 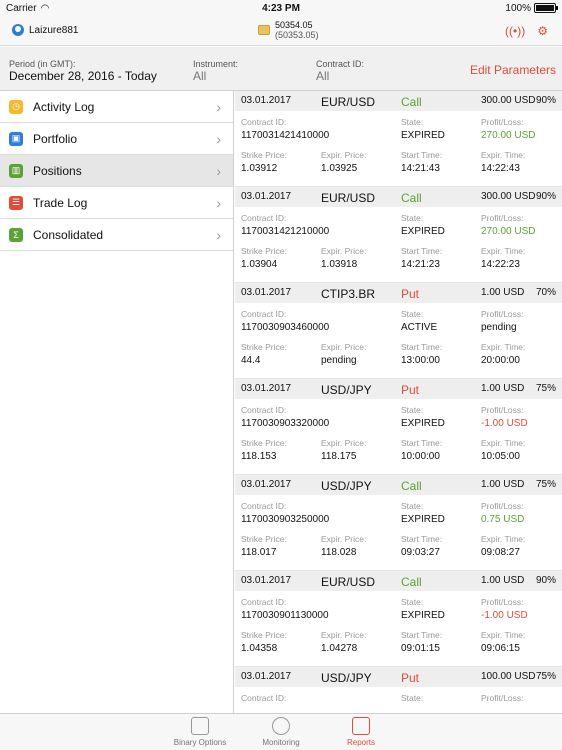 I want to click on profit-loss: Profit/Loss: 0.75 USD, so click(x=503, y=513).